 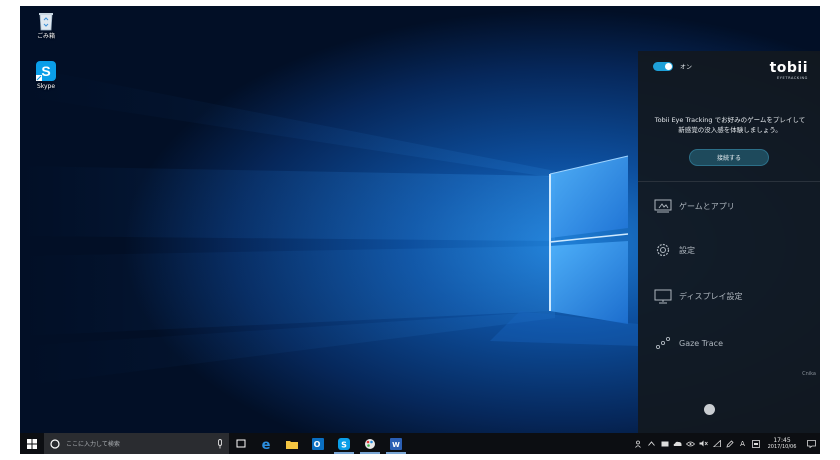 I want to click on keyboard-icon, so click(x=755, y=443).